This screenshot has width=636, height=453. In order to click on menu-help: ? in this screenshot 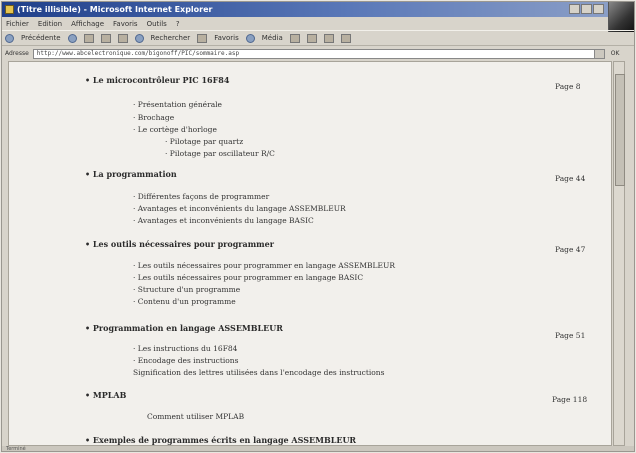, I will do `click(178, 24)`.